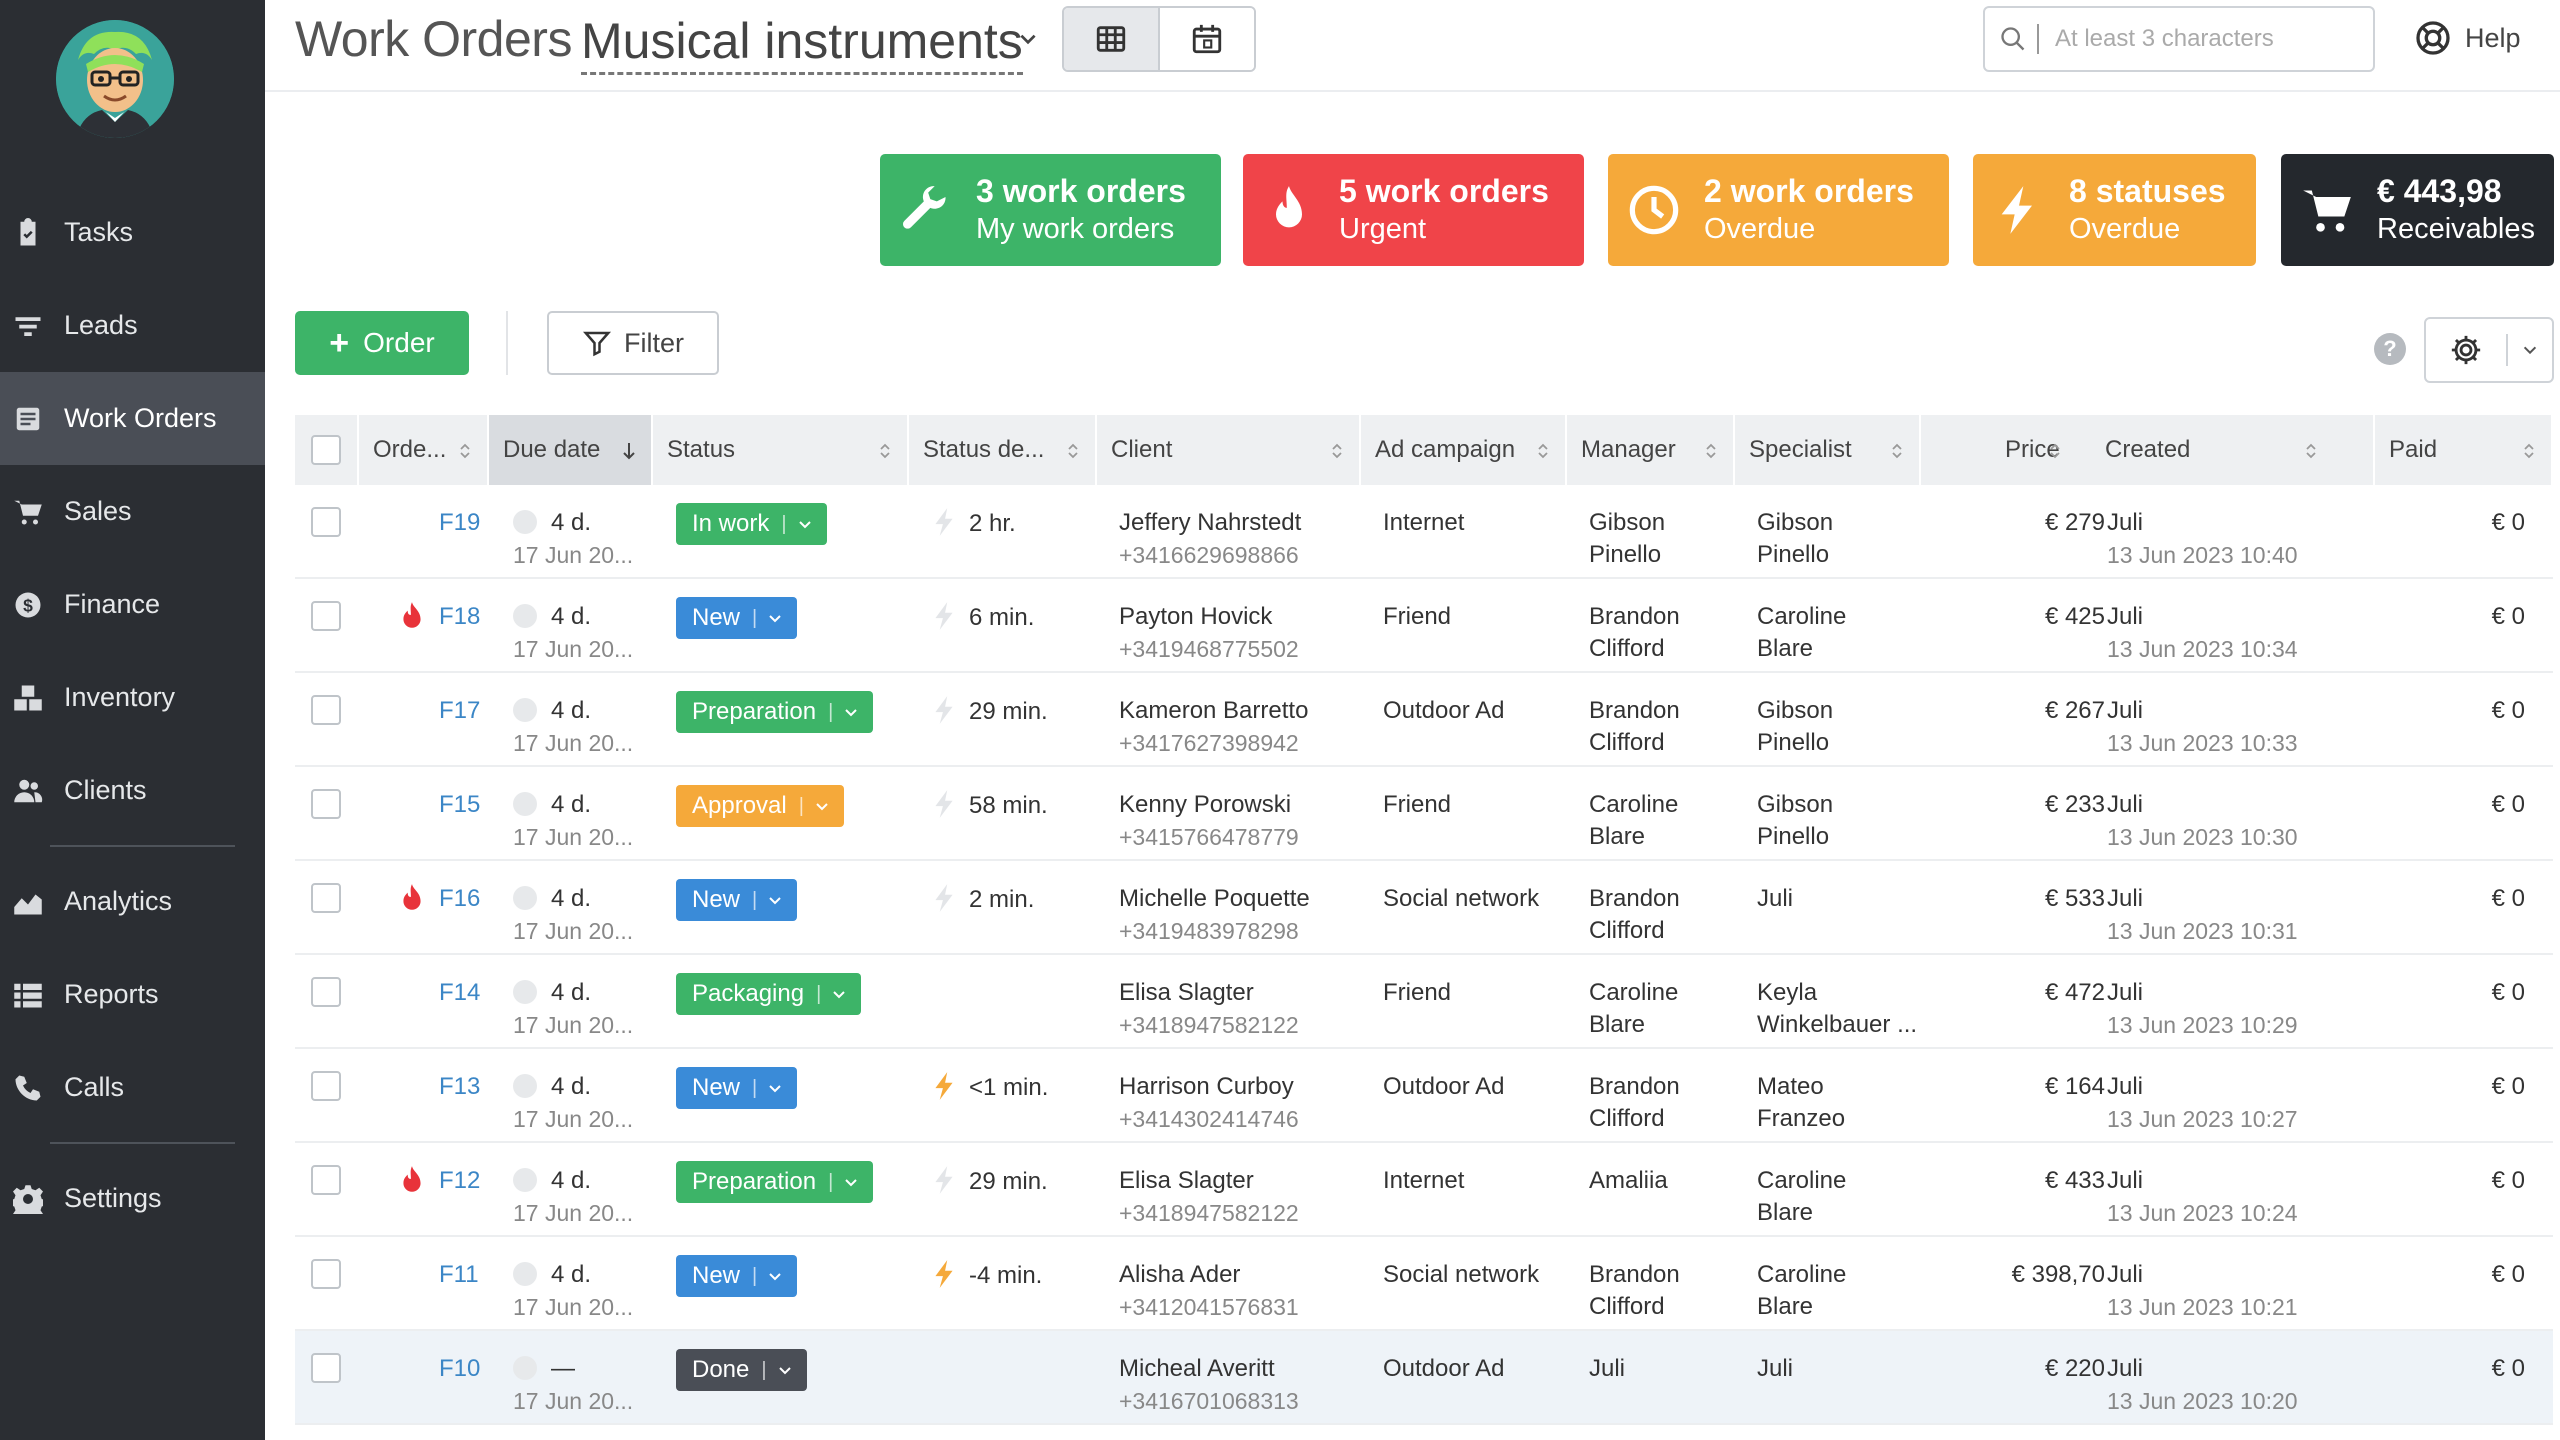 The height and width of the screenshot is (1440, 2560). I want to click on filter-button: Filter, so click(633, 343).